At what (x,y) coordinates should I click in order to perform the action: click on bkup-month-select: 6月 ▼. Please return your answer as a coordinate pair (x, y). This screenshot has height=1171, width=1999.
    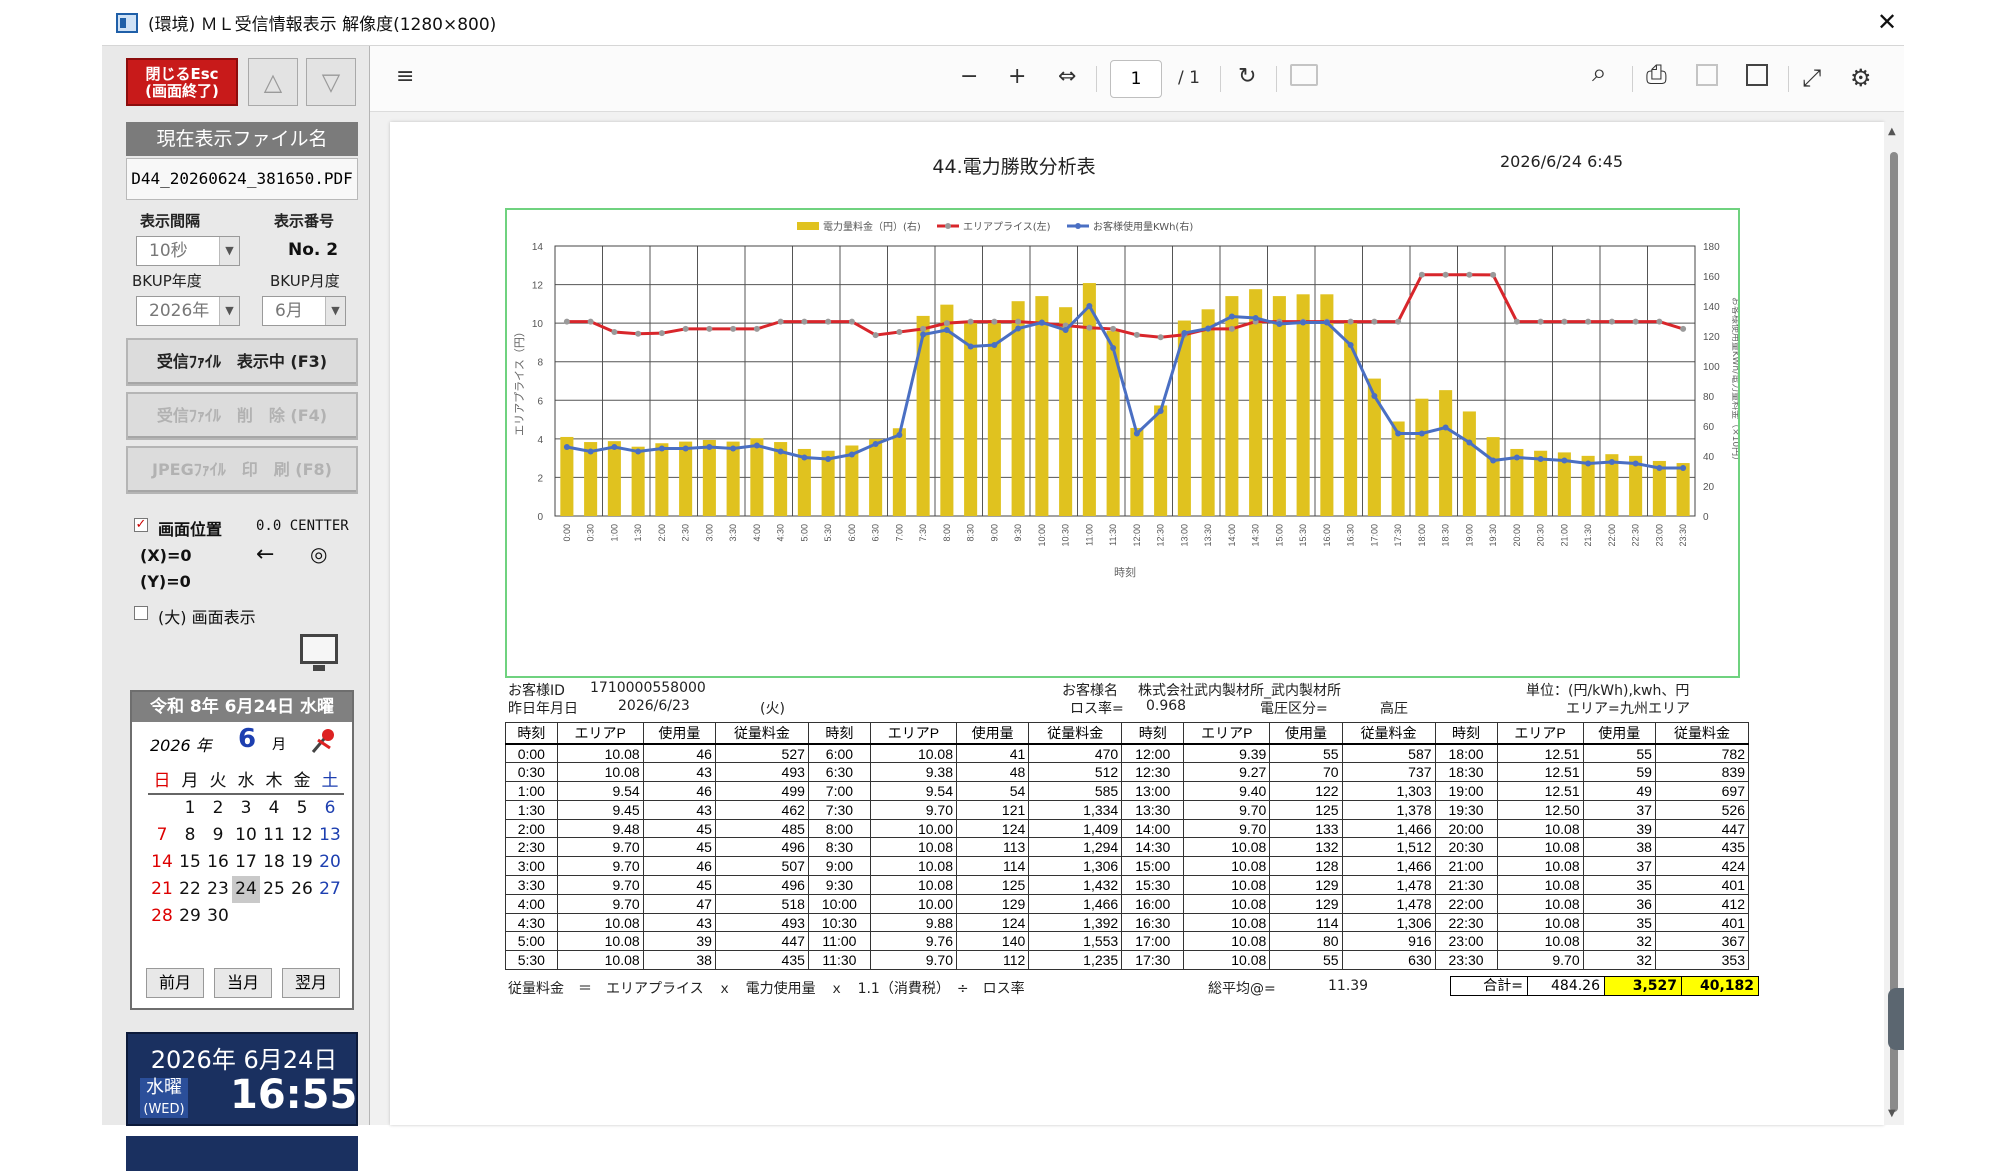
    Looking at the image, I should click on (304, 311).